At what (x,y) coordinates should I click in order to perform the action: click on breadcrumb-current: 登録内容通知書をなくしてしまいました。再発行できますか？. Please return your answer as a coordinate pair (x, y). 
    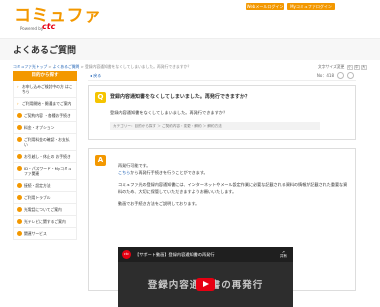
    Looking at the image, I should click on (138, 66).